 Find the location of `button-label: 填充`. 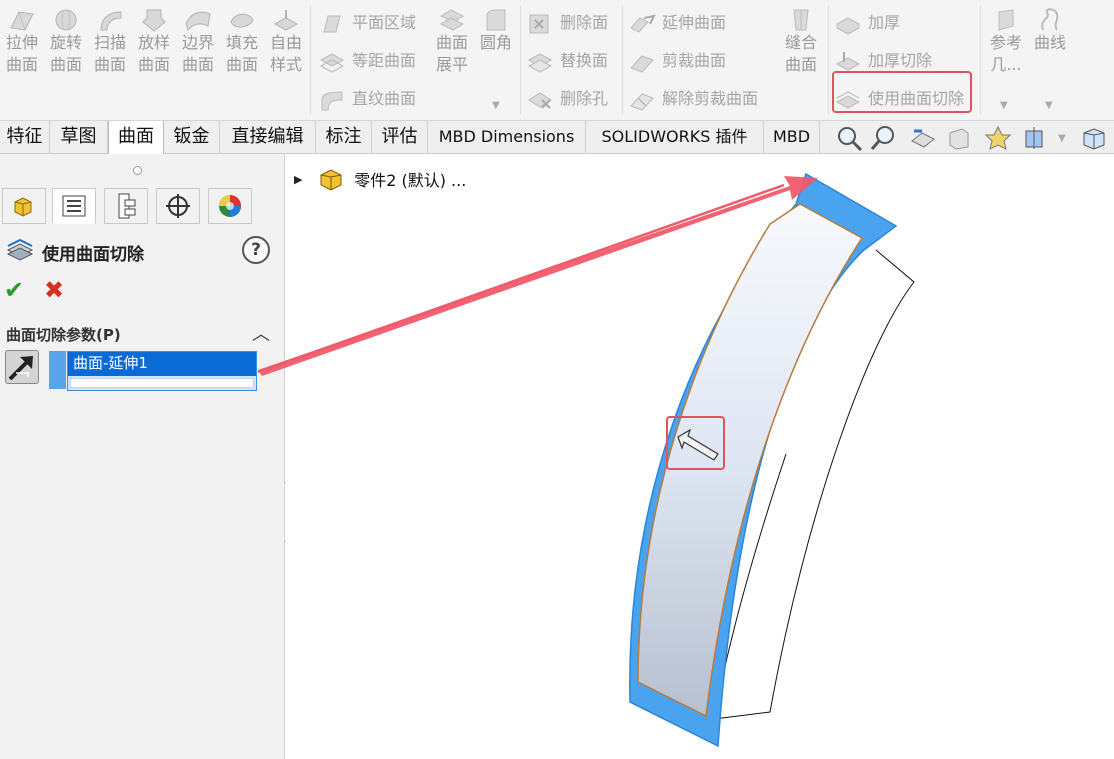

button-label: 填充 is located at coordinates (241, 42).